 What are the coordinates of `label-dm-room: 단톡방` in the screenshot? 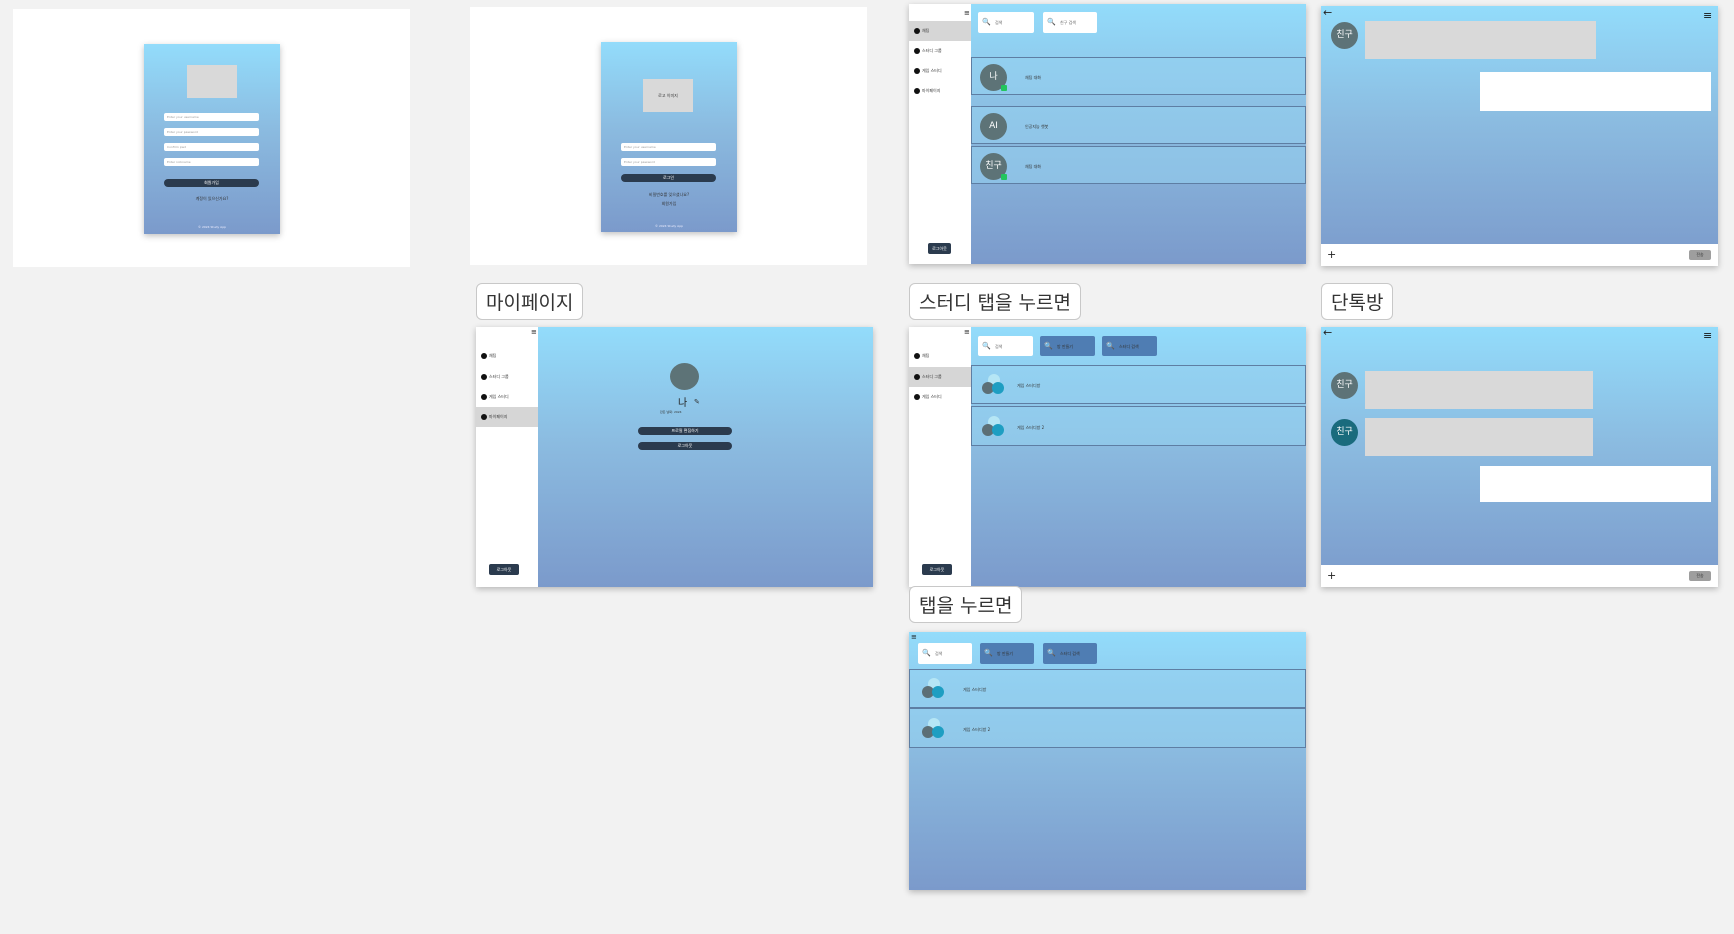 It's located at (1357, 301).